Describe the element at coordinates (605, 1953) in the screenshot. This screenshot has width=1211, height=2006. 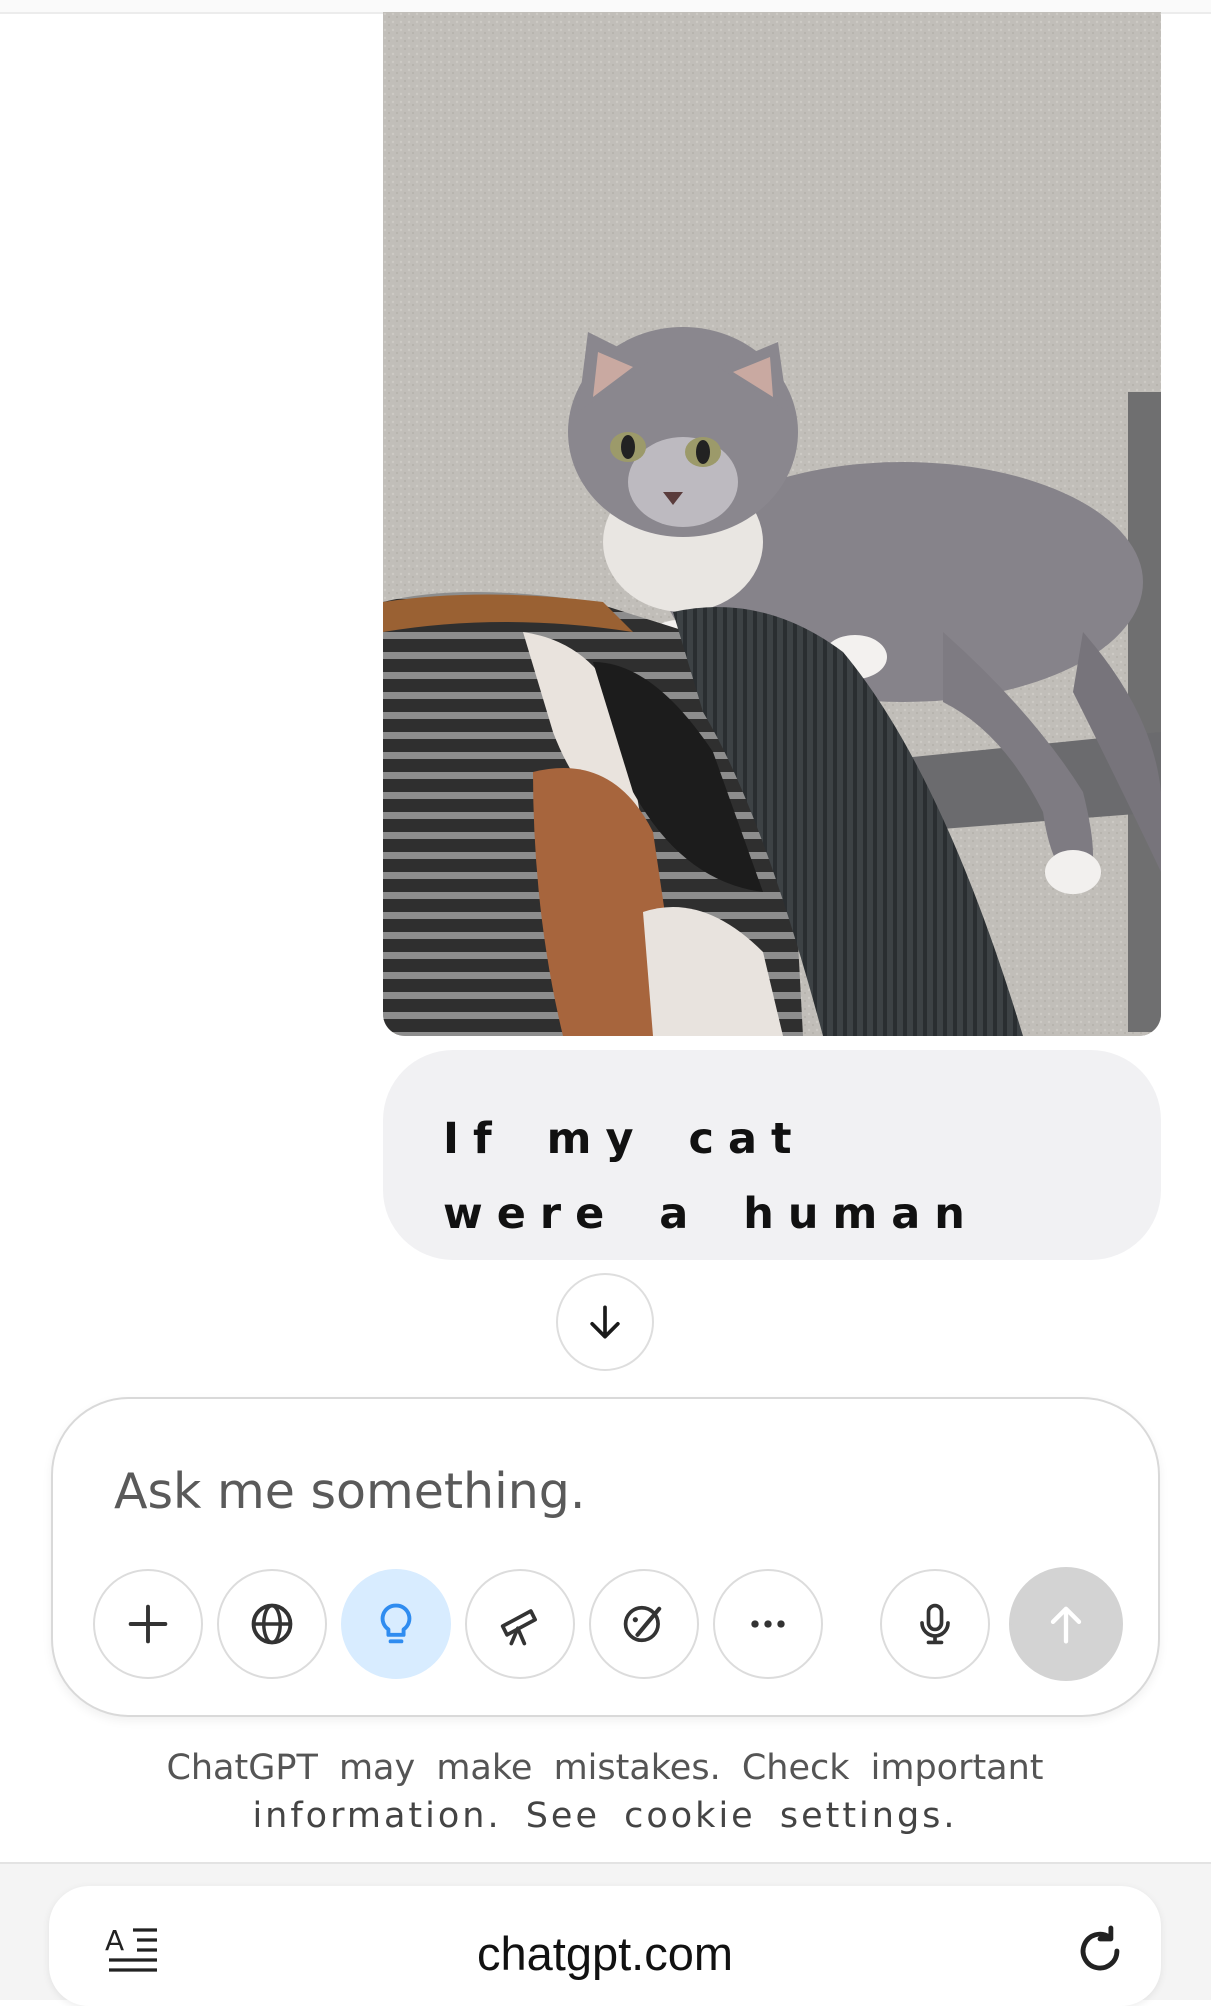
I see `url-text: chatgpt.com` at that location.